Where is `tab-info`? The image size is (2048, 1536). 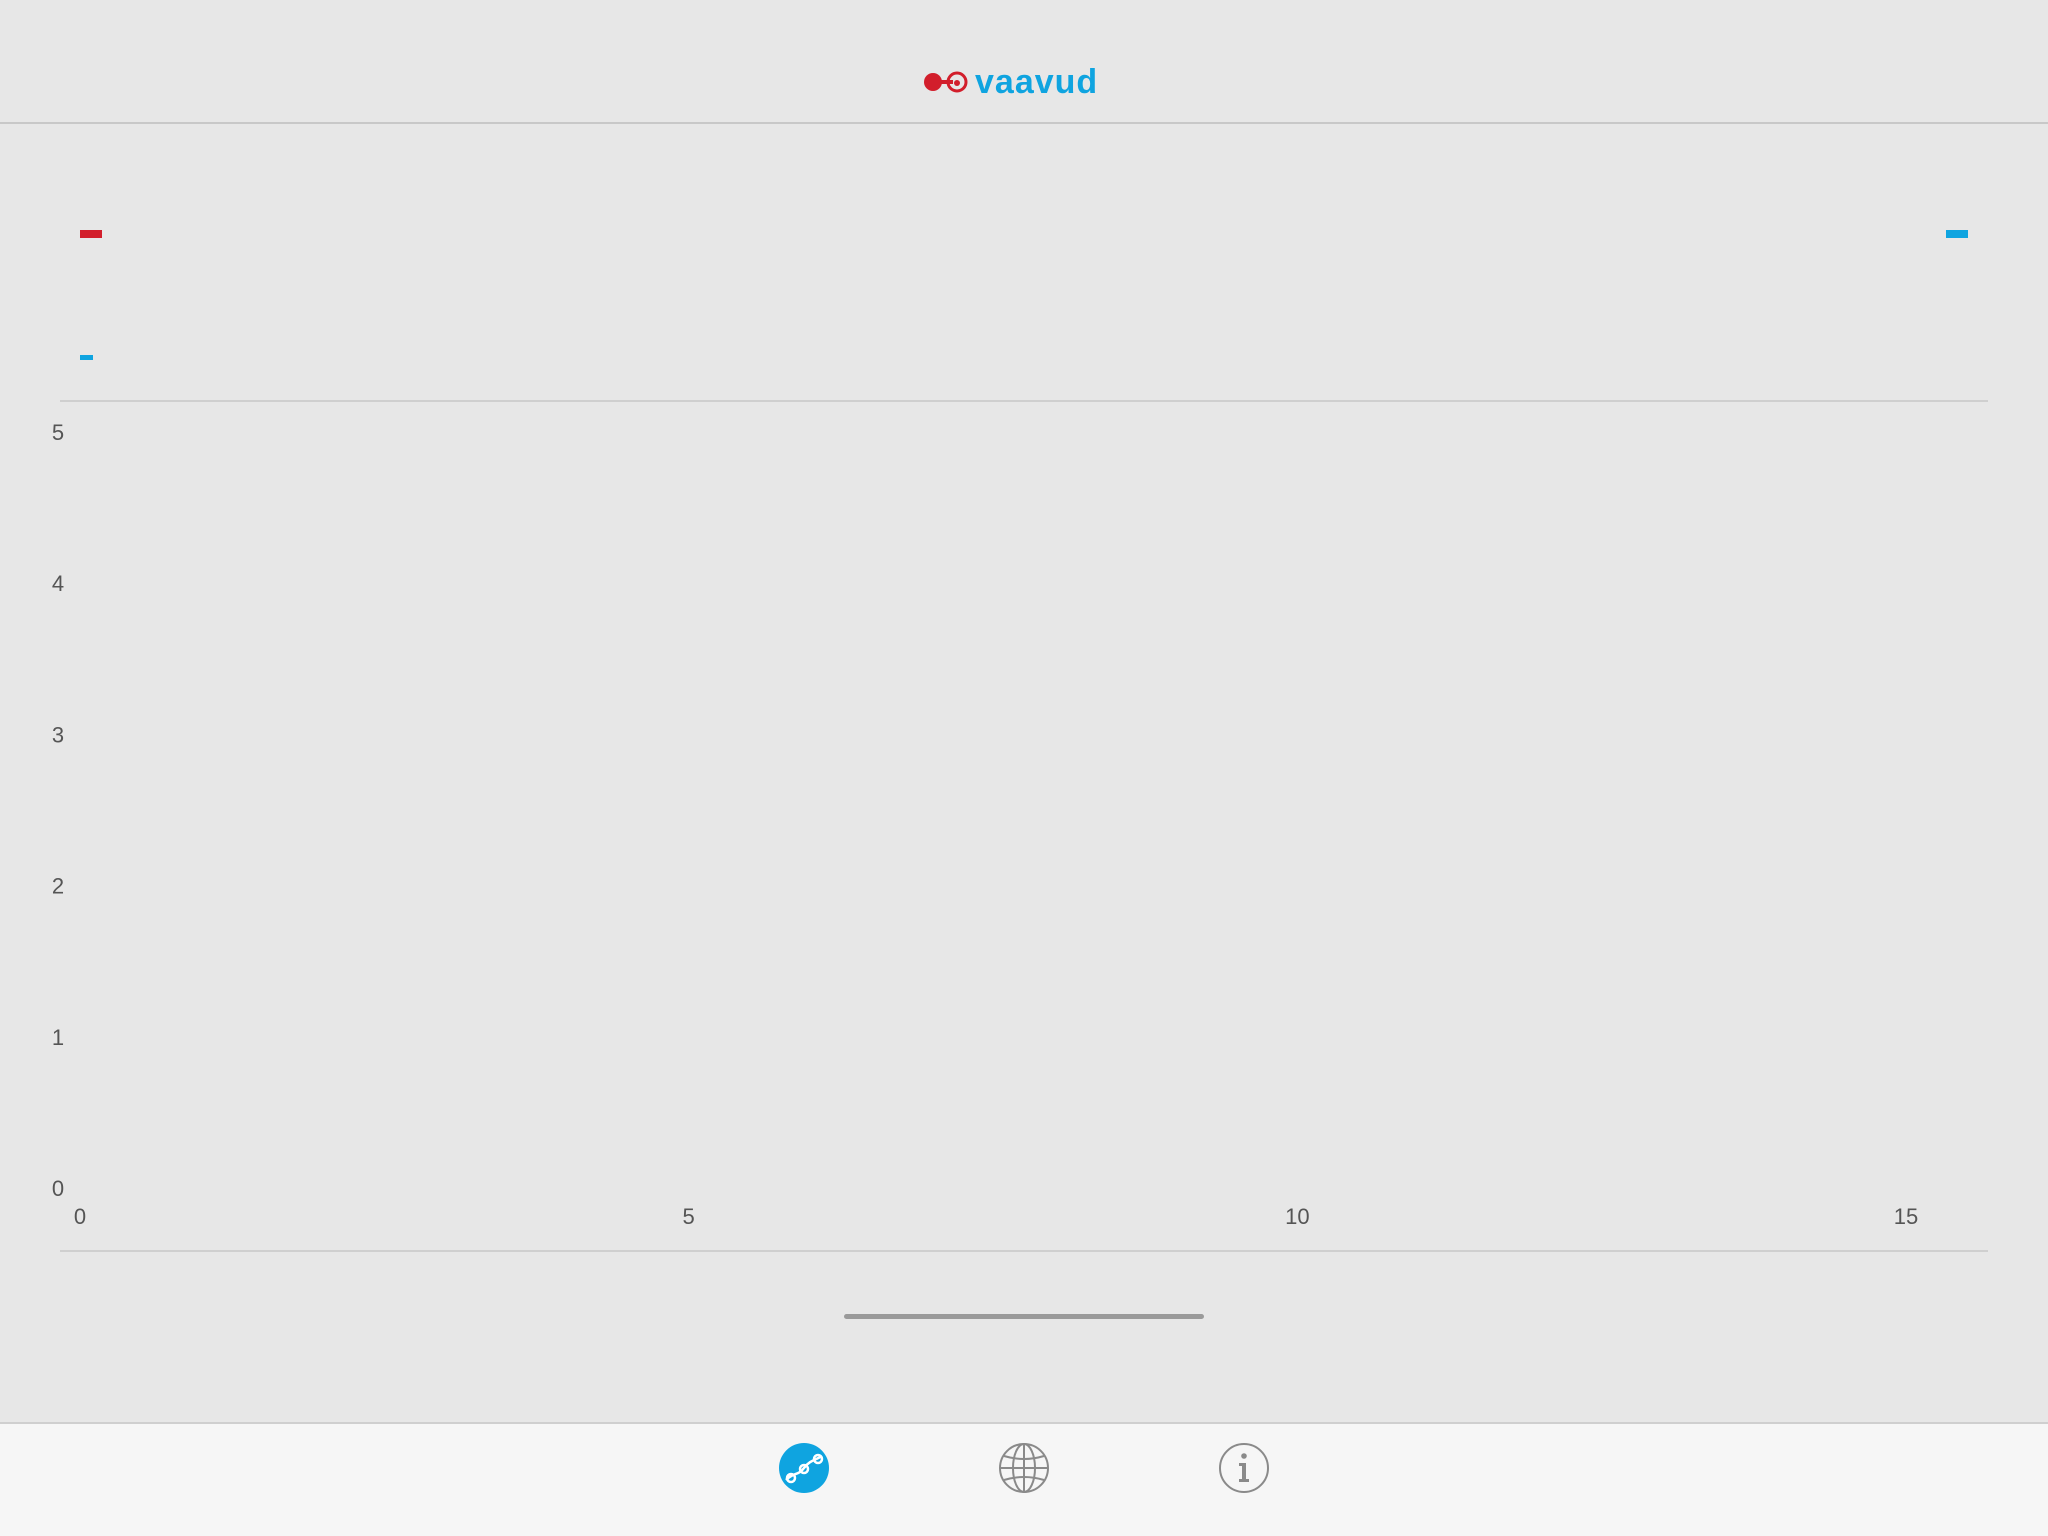 tab-info is located at coordinates (1244, 1468).